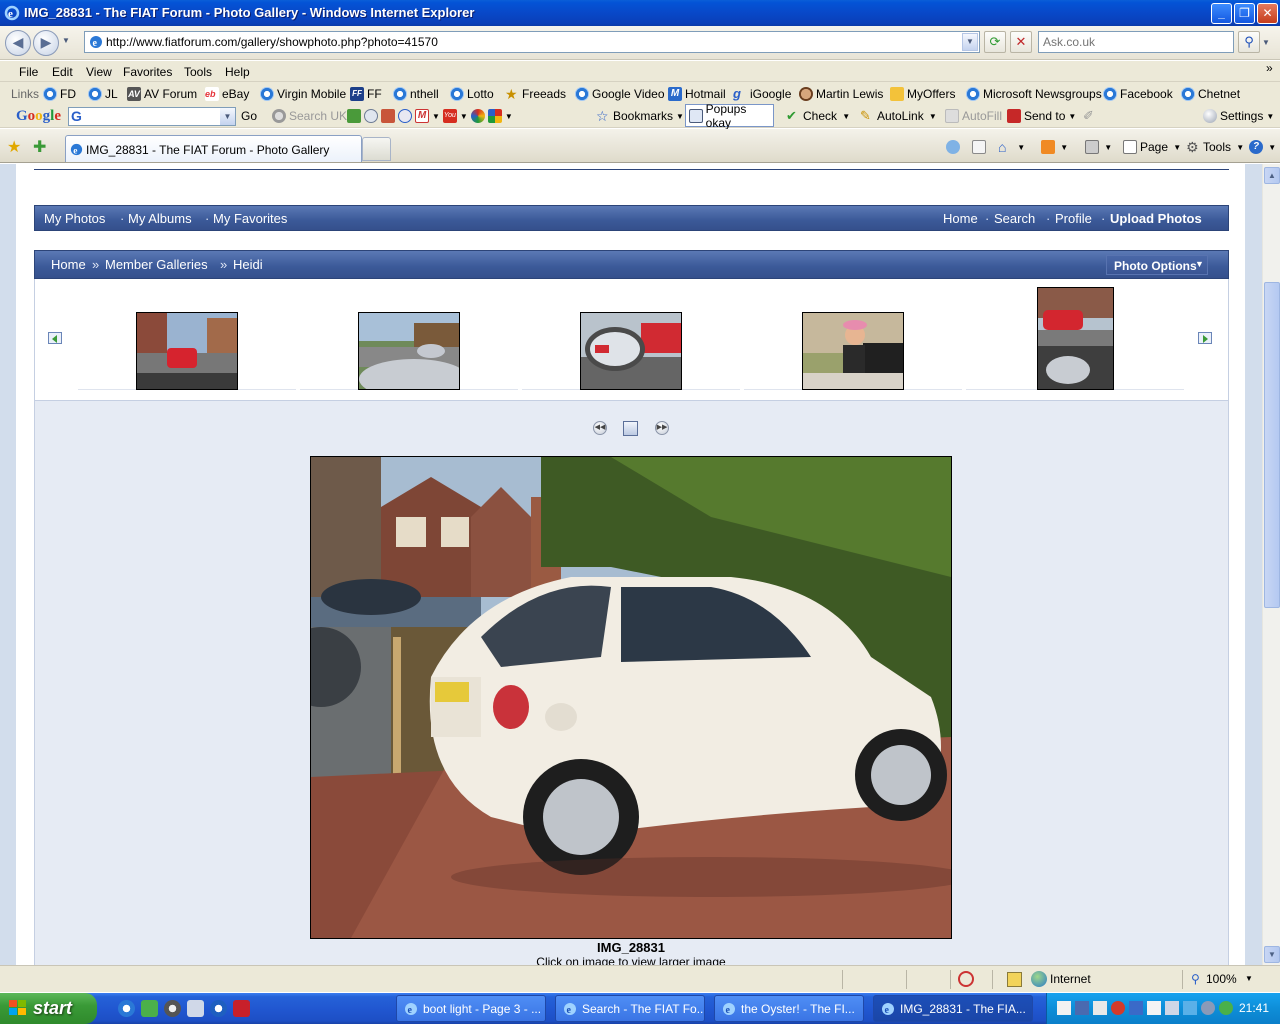 This screenshot has width=1280, height=1024. What do you see at coordinates (309, 116) in the screenshot?
I see `search-uk-button: Search UK` at bounding box center [309, 116].